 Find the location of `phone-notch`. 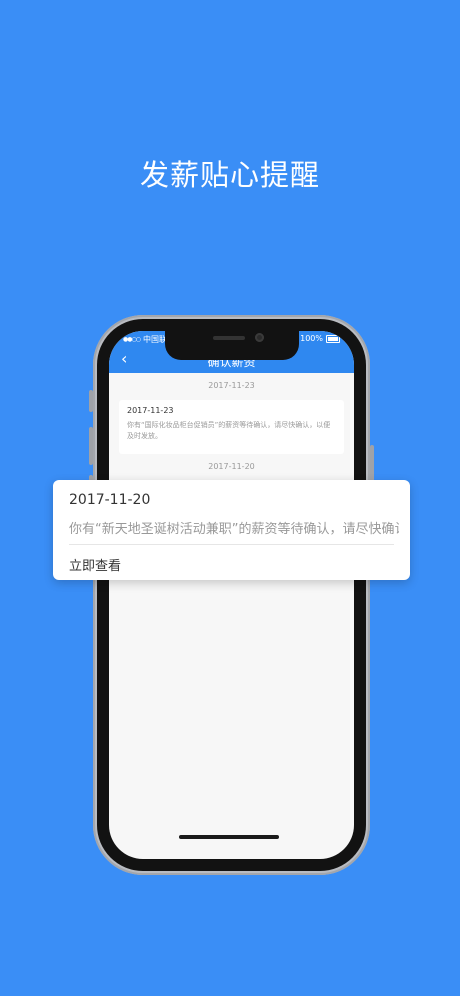

phone-notch is located at coordinates (232, 345).